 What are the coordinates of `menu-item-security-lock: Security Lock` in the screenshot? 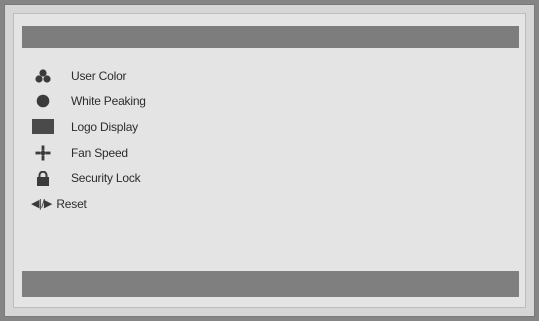 It's located at (88, 178).